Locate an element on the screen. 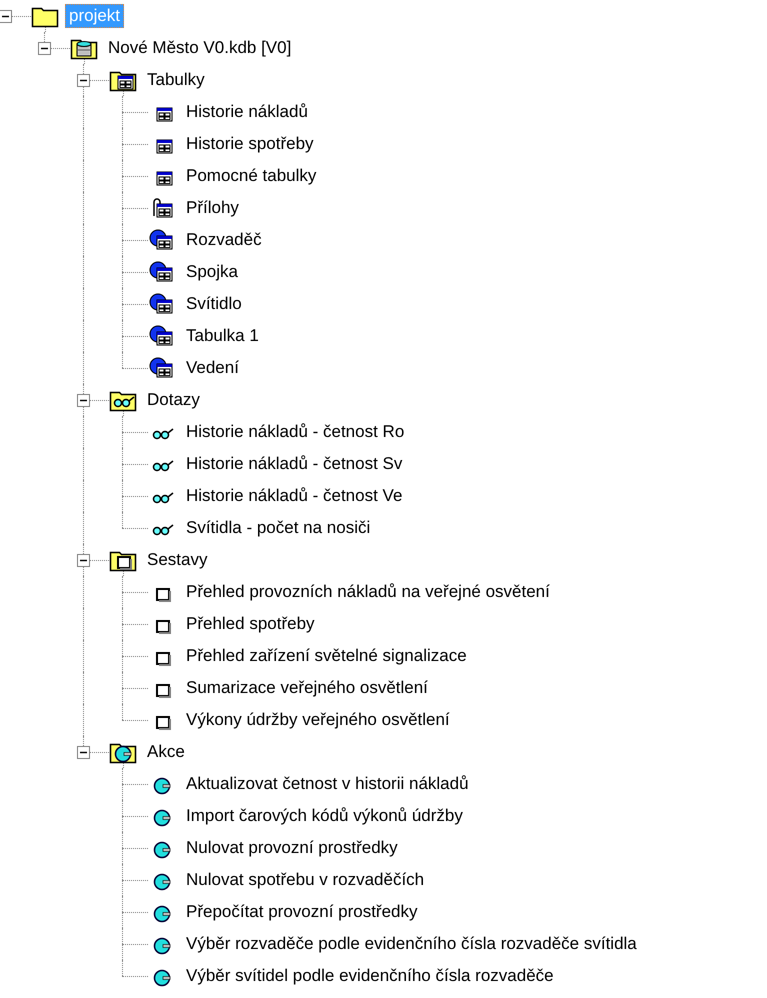 The image size is (767, 998). tree-item: Svítidla - počet na nosiči is located at coordinates (278, 528).